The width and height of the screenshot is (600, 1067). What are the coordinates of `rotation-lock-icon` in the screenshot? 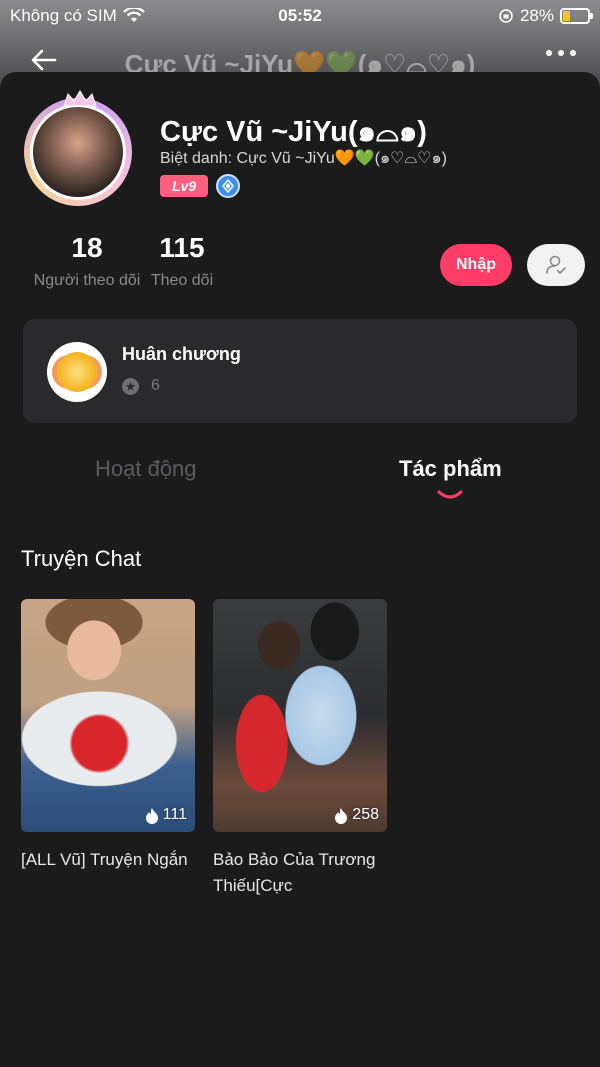 It's located at (506, 16).